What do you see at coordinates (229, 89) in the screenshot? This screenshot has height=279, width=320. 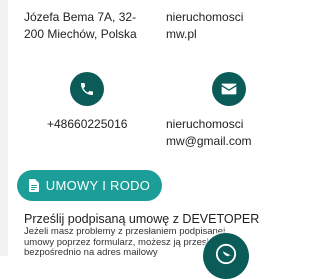 I see `envelope-icon` at bounding box center [229, 89].